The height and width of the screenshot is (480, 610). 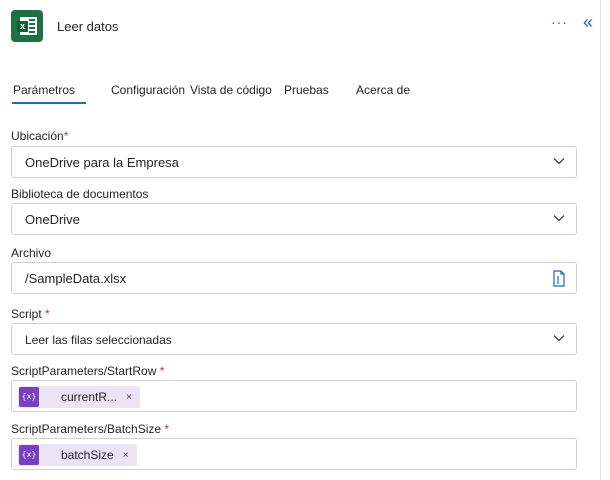 I want to click on location-dropdown: OneDrive para la Empresa, so click(x=294, y=162).